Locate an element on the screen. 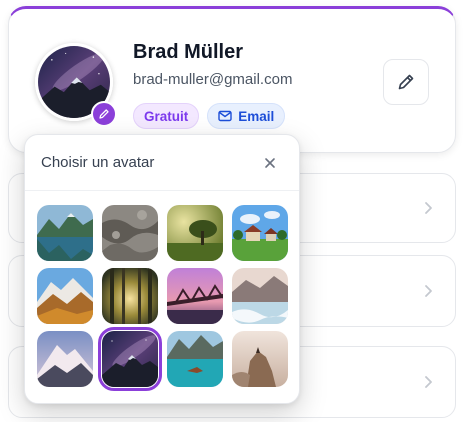 Image resolution: width=465 pixels, height=422 pixels. autumn-mountains-image is located at coordinates (65, 296).